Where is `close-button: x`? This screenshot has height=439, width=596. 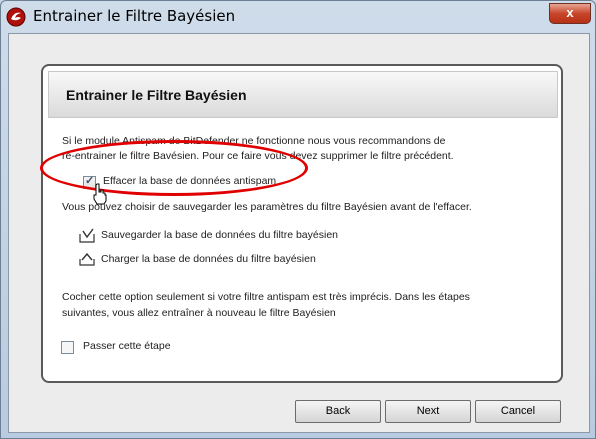 close-button: x is located at coordinates (570, 13).